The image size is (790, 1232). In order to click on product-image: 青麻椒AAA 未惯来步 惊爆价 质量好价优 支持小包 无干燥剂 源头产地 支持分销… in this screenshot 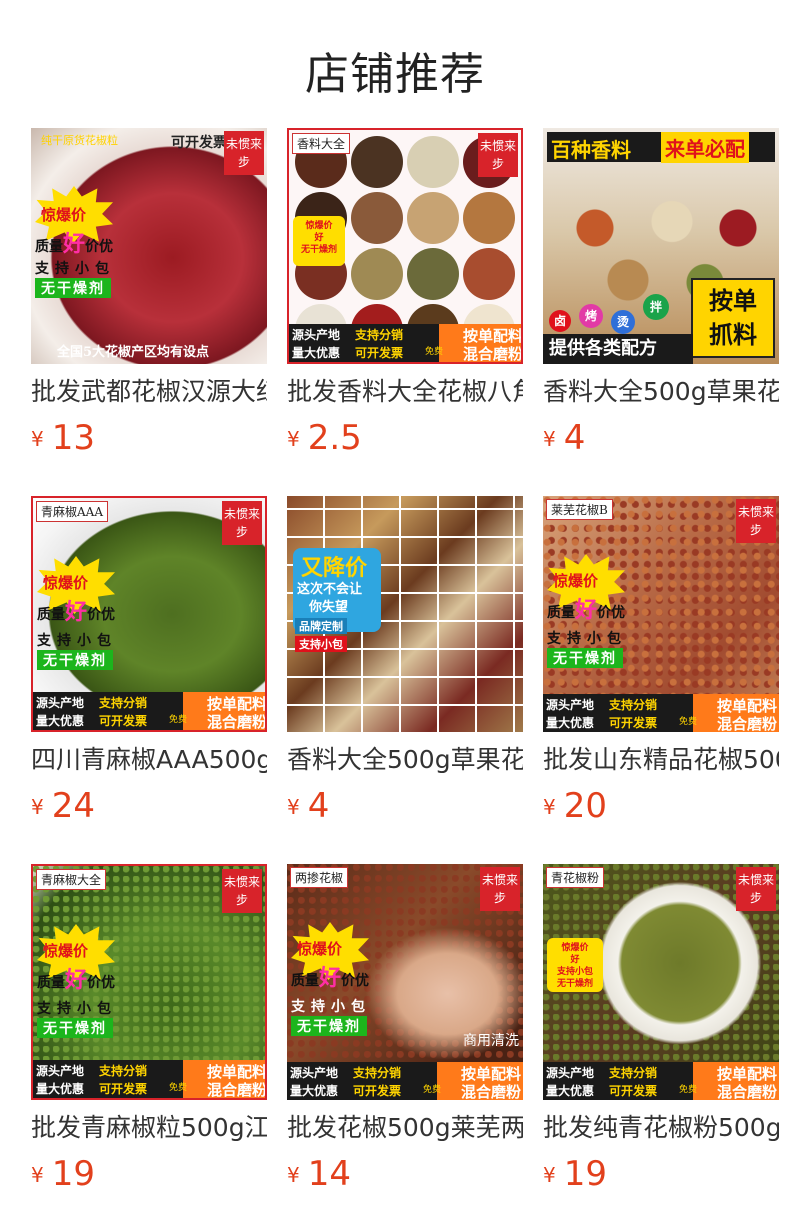, I will do `click(149, 614)`.